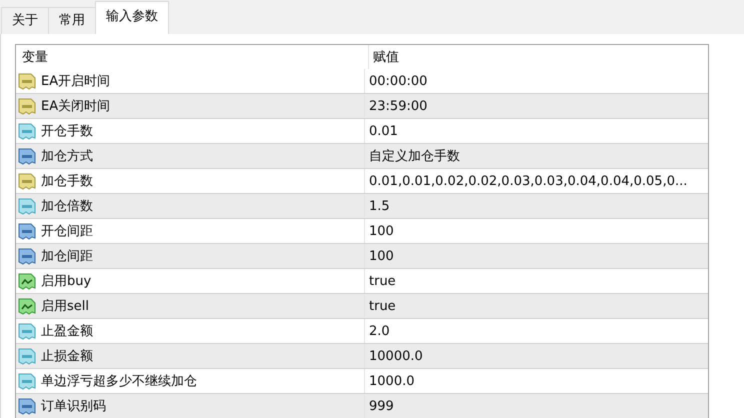  What do you see at coordinates (396, 356) in the screenshot?
I see `parameter-value: 10000.0` at bounding box center [396, 356].